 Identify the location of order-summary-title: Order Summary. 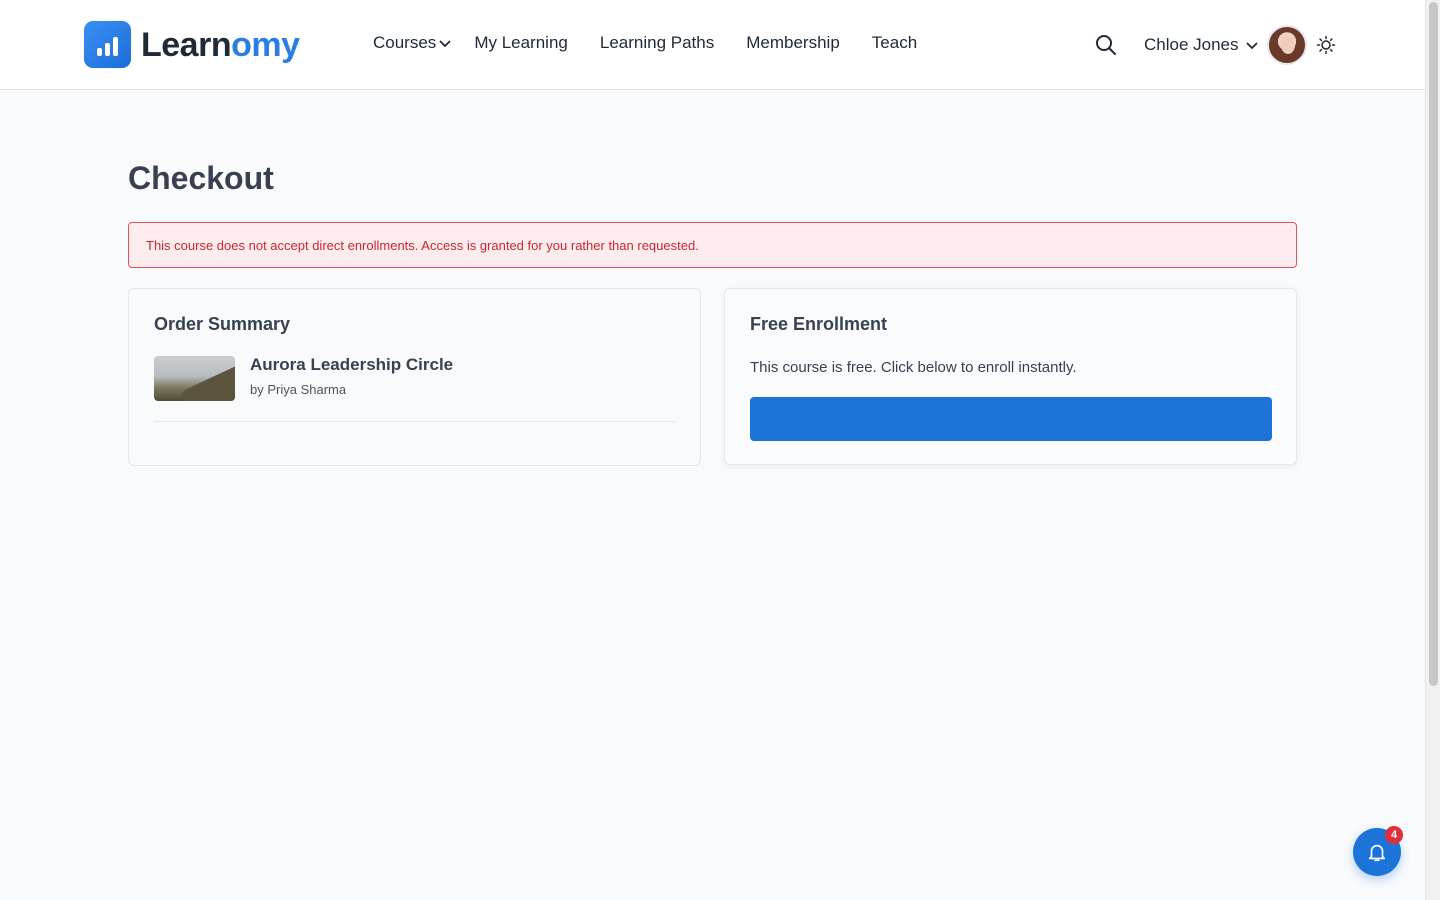
(222, 324).